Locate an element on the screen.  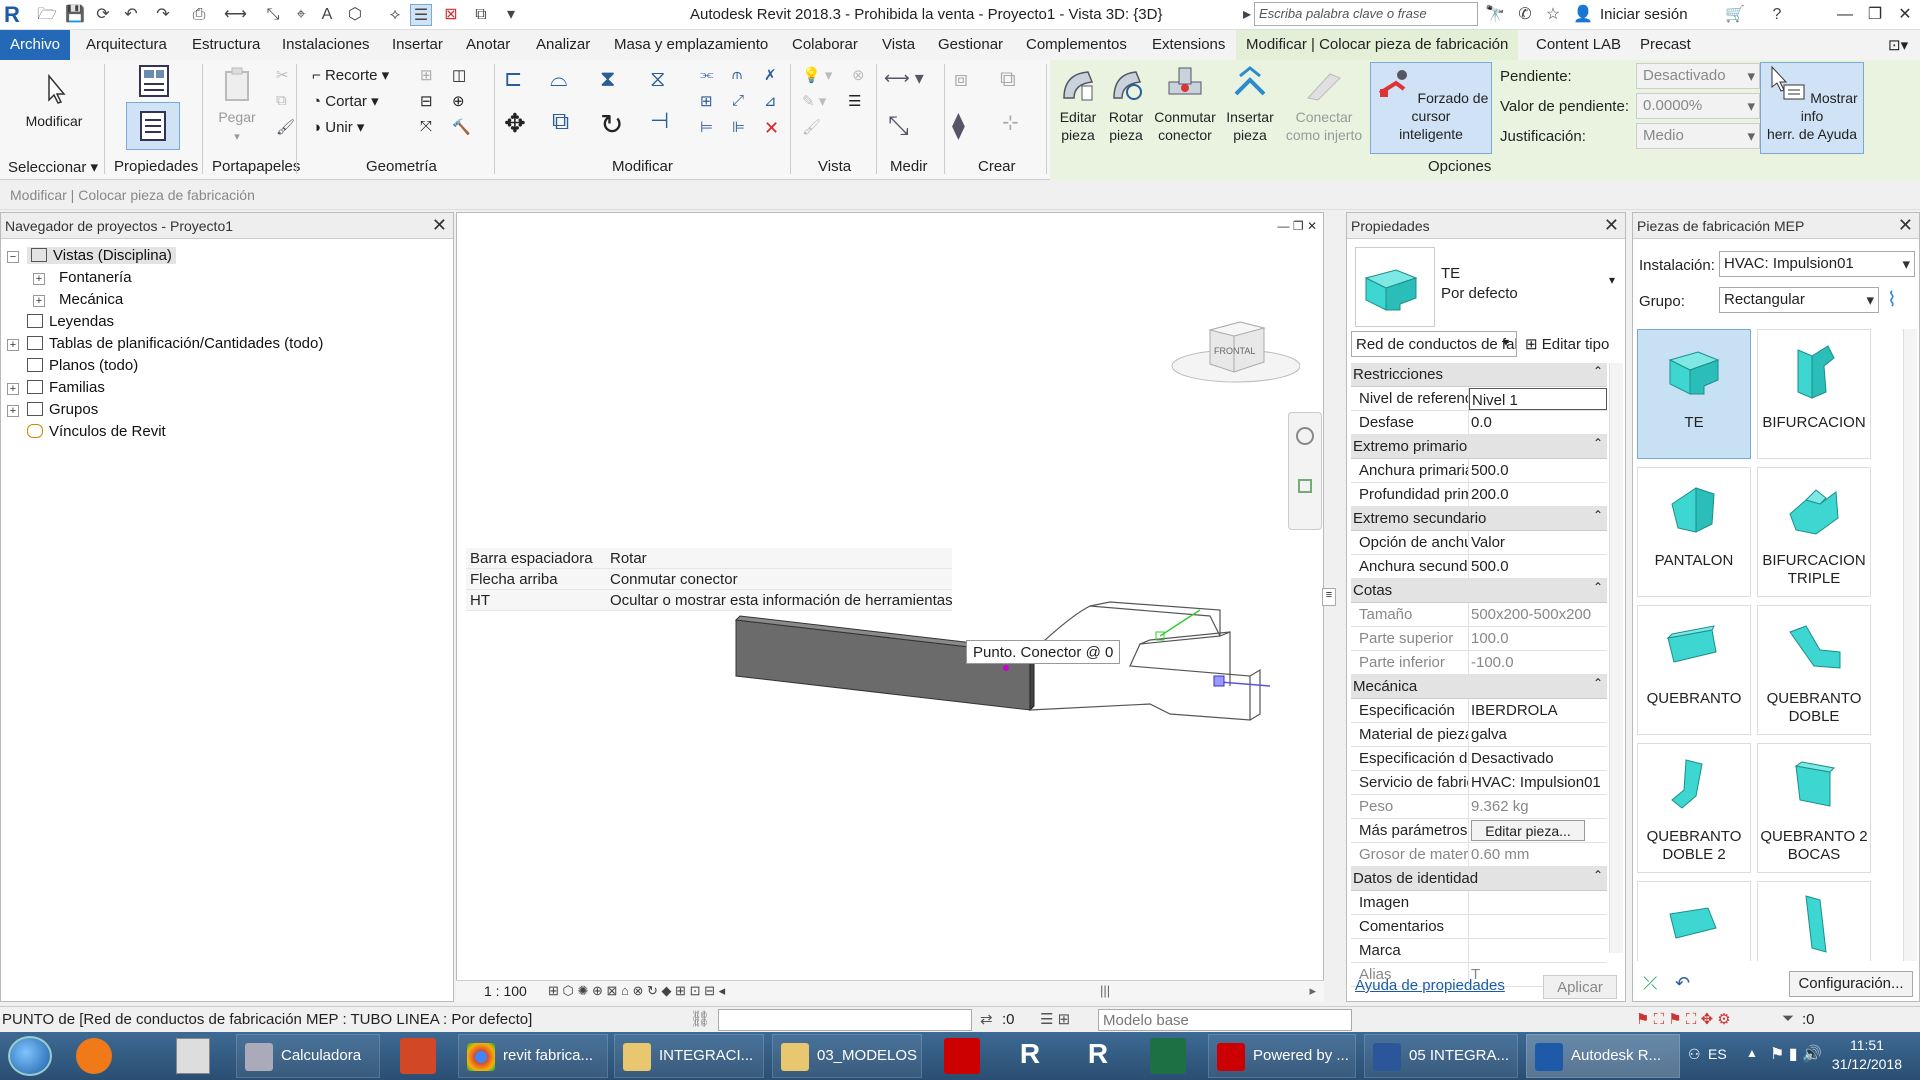
help-icon: ? is located at coordinates (1777, 15).